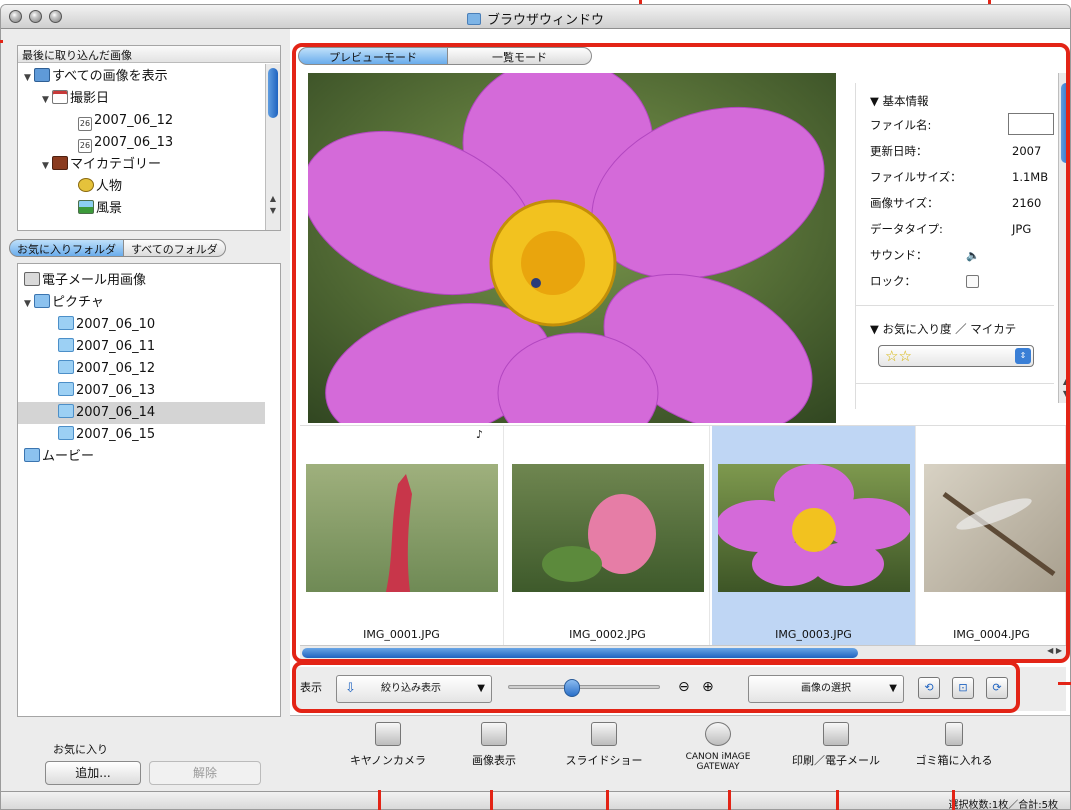 The width and height of the screenshot is (1071, 810). I want to click on thumbnail-item: IMG_0001.JPG, so click(402, 537).